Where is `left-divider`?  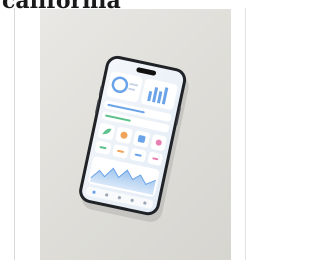
left-divider is located at coordinates (14, 134).